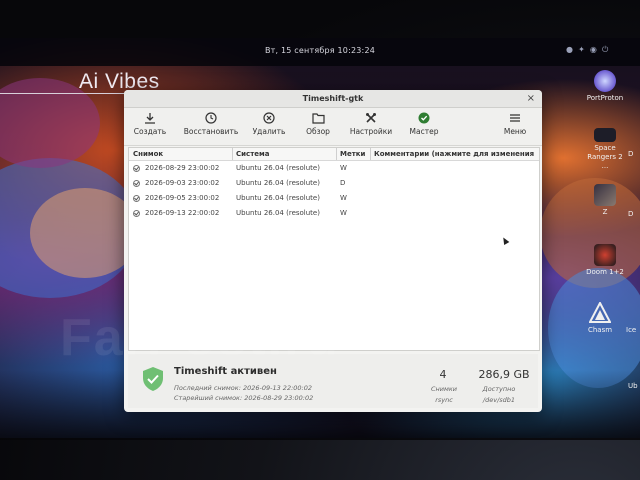 This screenshot has height=480, width=640. What do you see at coordinates (593, 49) in the screenshot?
I see `tray-network-icon: ◉` at bounding box center [593, 49].